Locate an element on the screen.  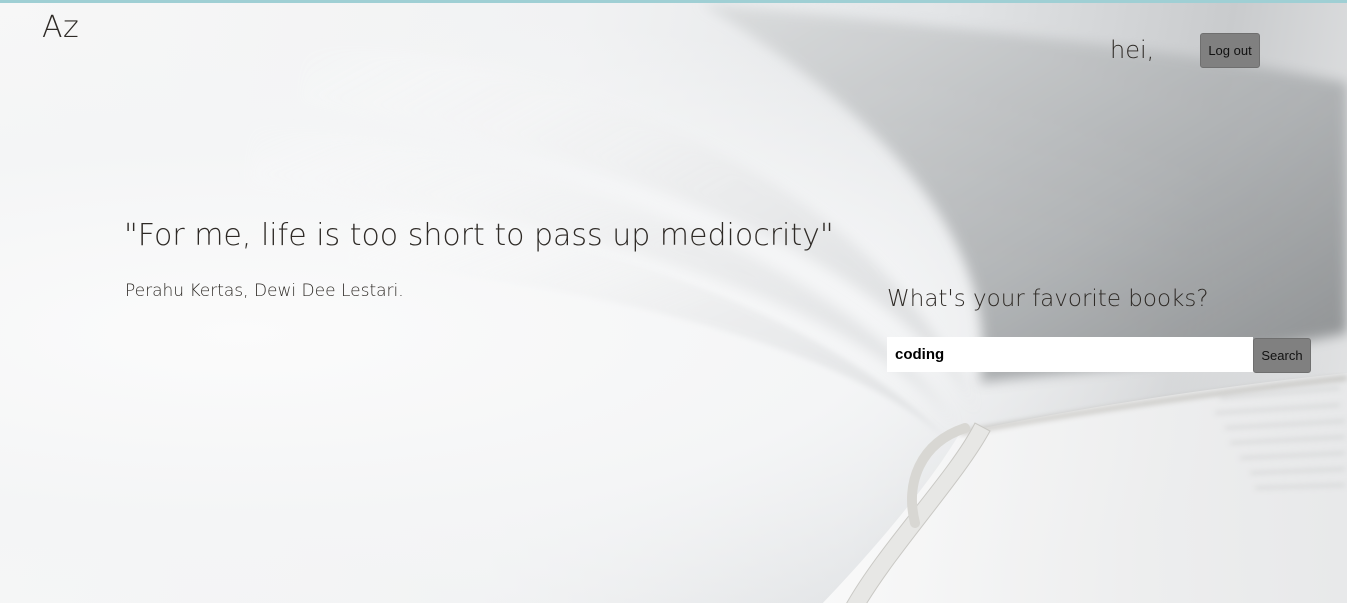
quote-attribution: Perahu Kertas, Dewi Dee Lestari. is located at coordinates (264, 291).